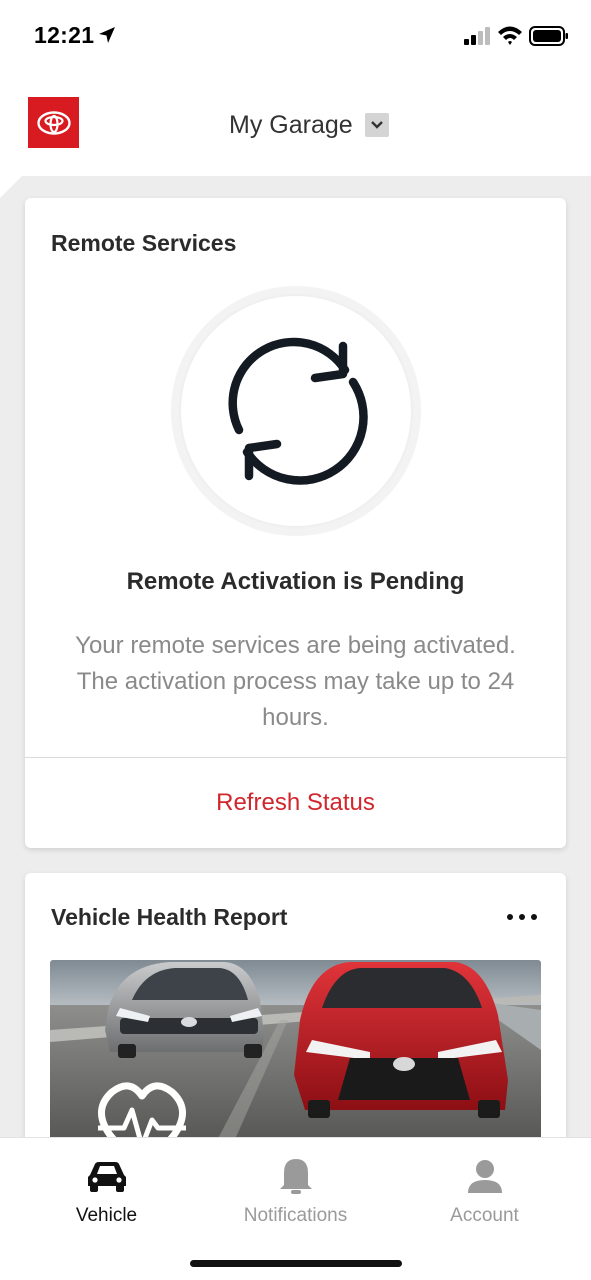  I want to click on toyota-emblem-icon, so click(53, 122).